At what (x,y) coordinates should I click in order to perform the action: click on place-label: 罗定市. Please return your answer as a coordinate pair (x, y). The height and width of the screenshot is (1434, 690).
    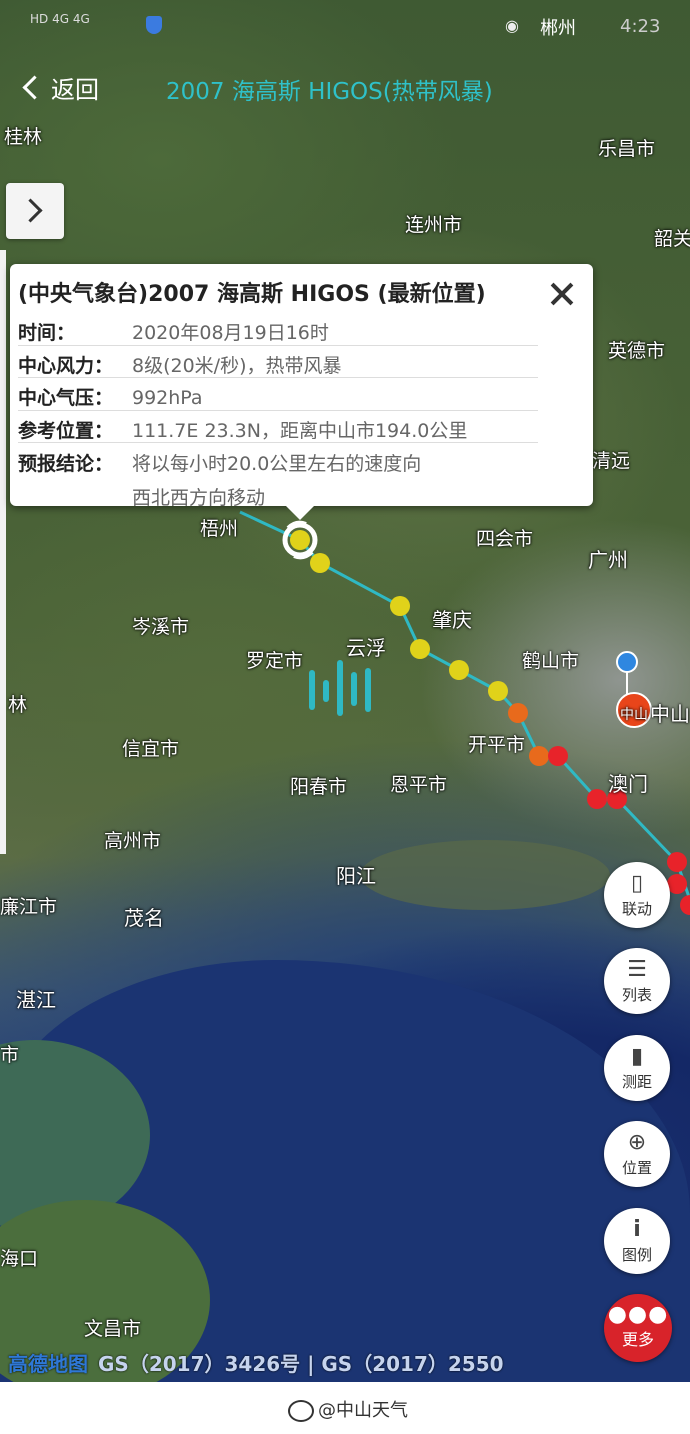
    Looking at the image, I should click on (275, 661).